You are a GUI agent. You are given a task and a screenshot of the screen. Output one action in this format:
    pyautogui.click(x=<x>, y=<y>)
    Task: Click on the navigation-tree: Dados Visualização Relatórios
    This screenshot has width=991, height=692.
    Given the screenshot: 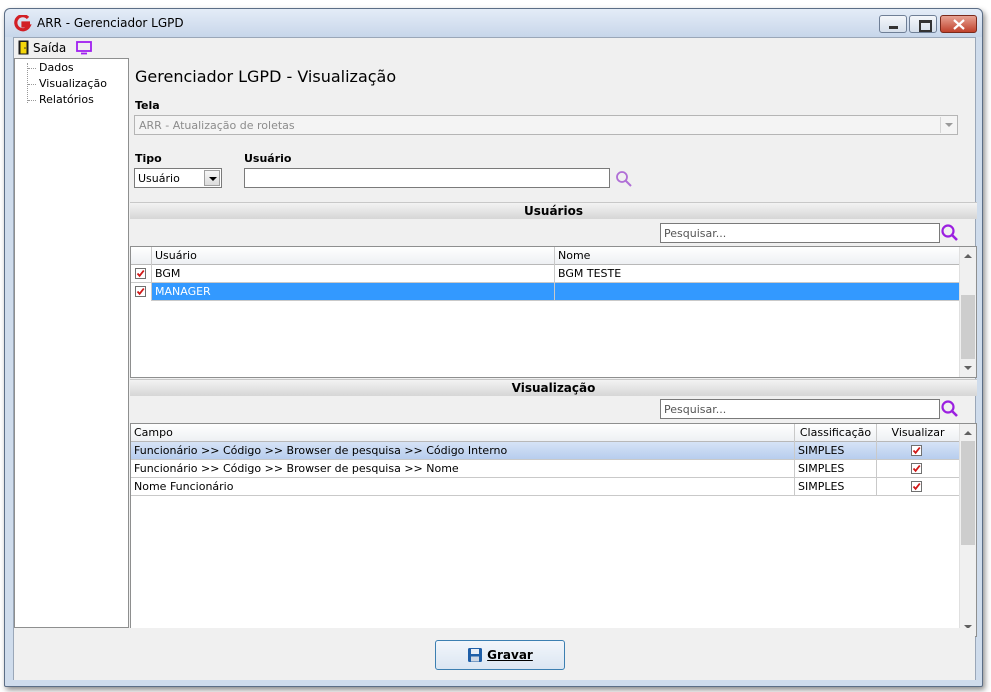 What is the action you would take?
    pyautogui.click(x=71, y=343)
    